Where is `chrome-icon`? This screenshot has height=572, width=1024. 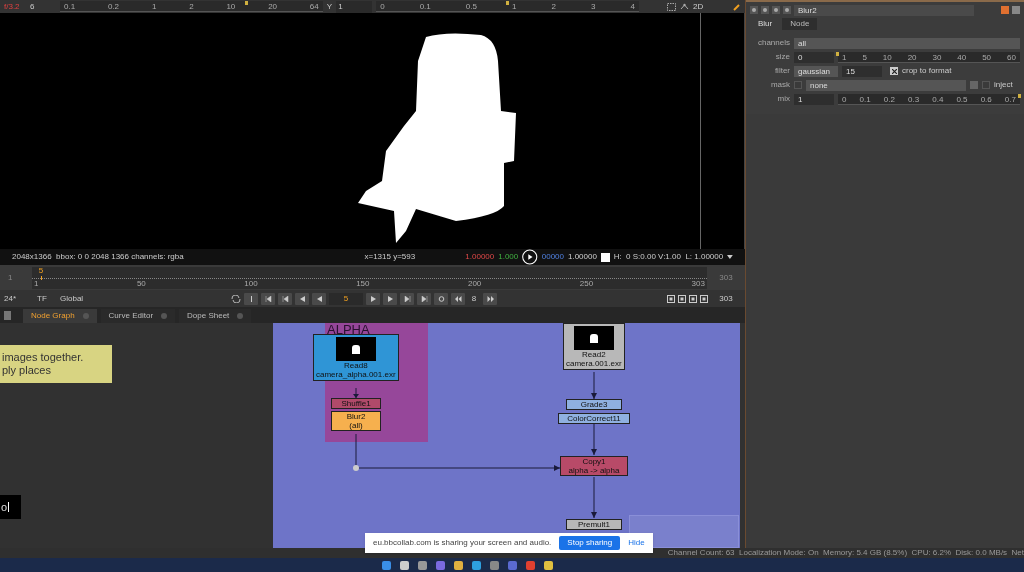 chrome-icon is located at coordinates (530, 565).